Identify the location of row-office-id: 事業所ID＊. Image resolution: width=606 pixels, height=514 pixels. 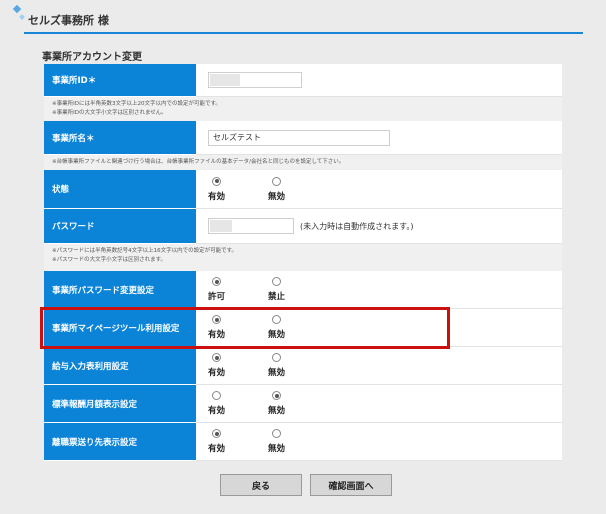
(303, 80).